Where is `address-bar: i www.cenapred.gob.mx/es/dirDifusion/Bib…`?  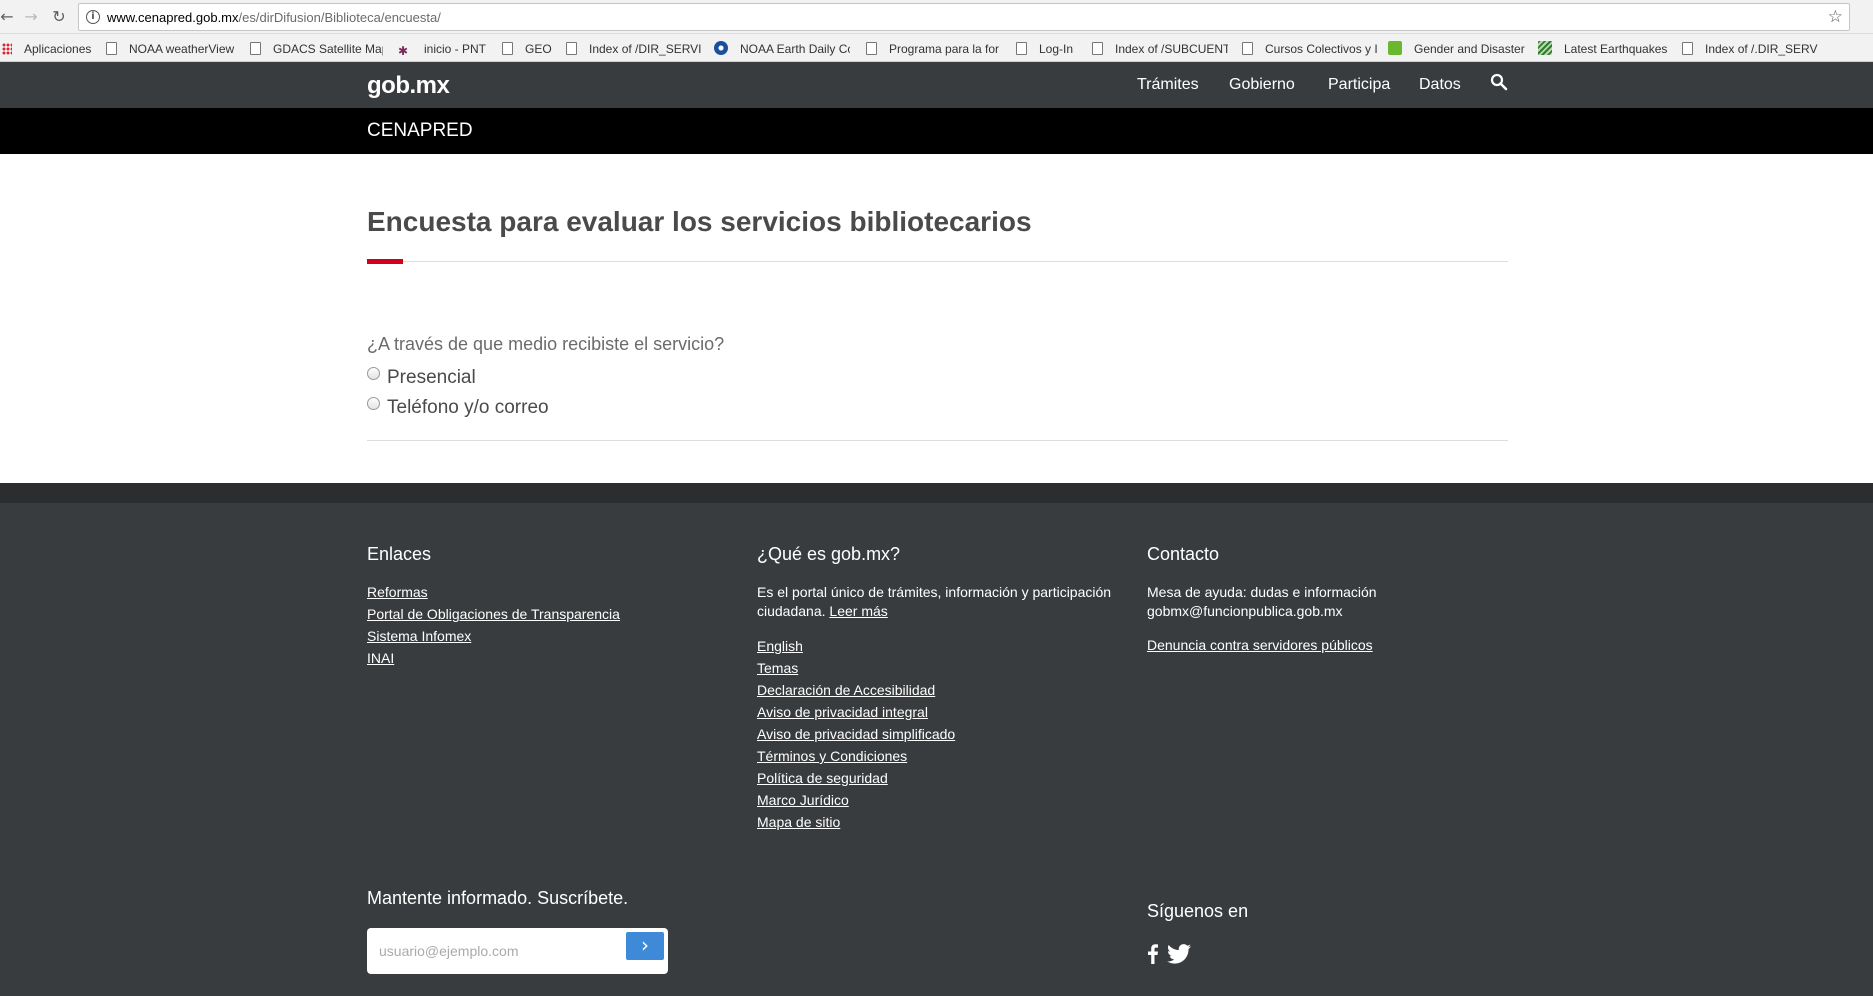
address-bar: i www.cenapred.gob.mx/es/dirDifusion/Bib… is located at coordinates (964, 17).